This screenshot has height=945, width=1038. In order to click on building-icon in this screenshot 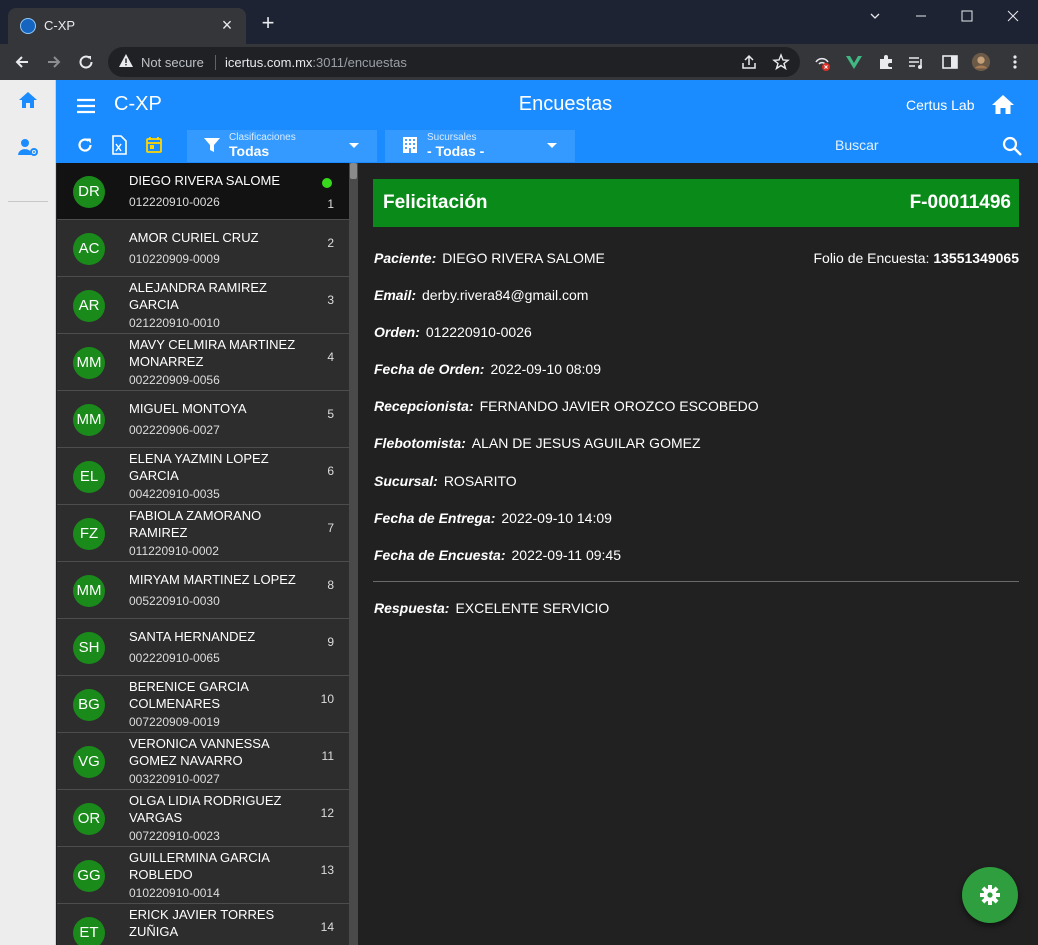, I will do `click(410, 145)`.